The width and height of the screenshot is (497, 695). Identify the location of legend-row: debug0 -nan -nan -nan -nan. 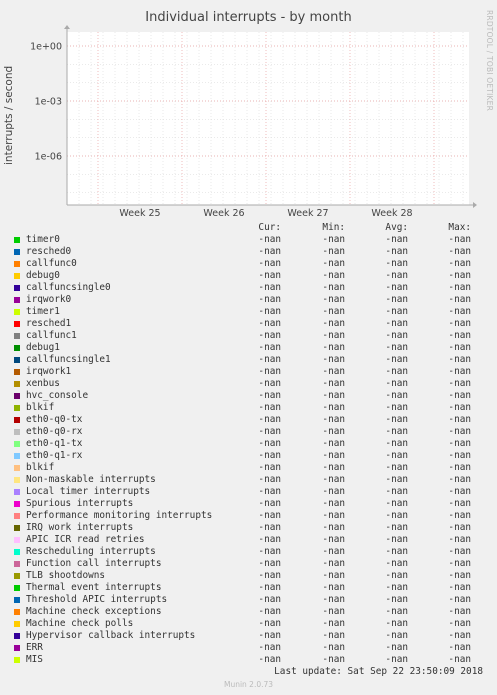
(248, 276).